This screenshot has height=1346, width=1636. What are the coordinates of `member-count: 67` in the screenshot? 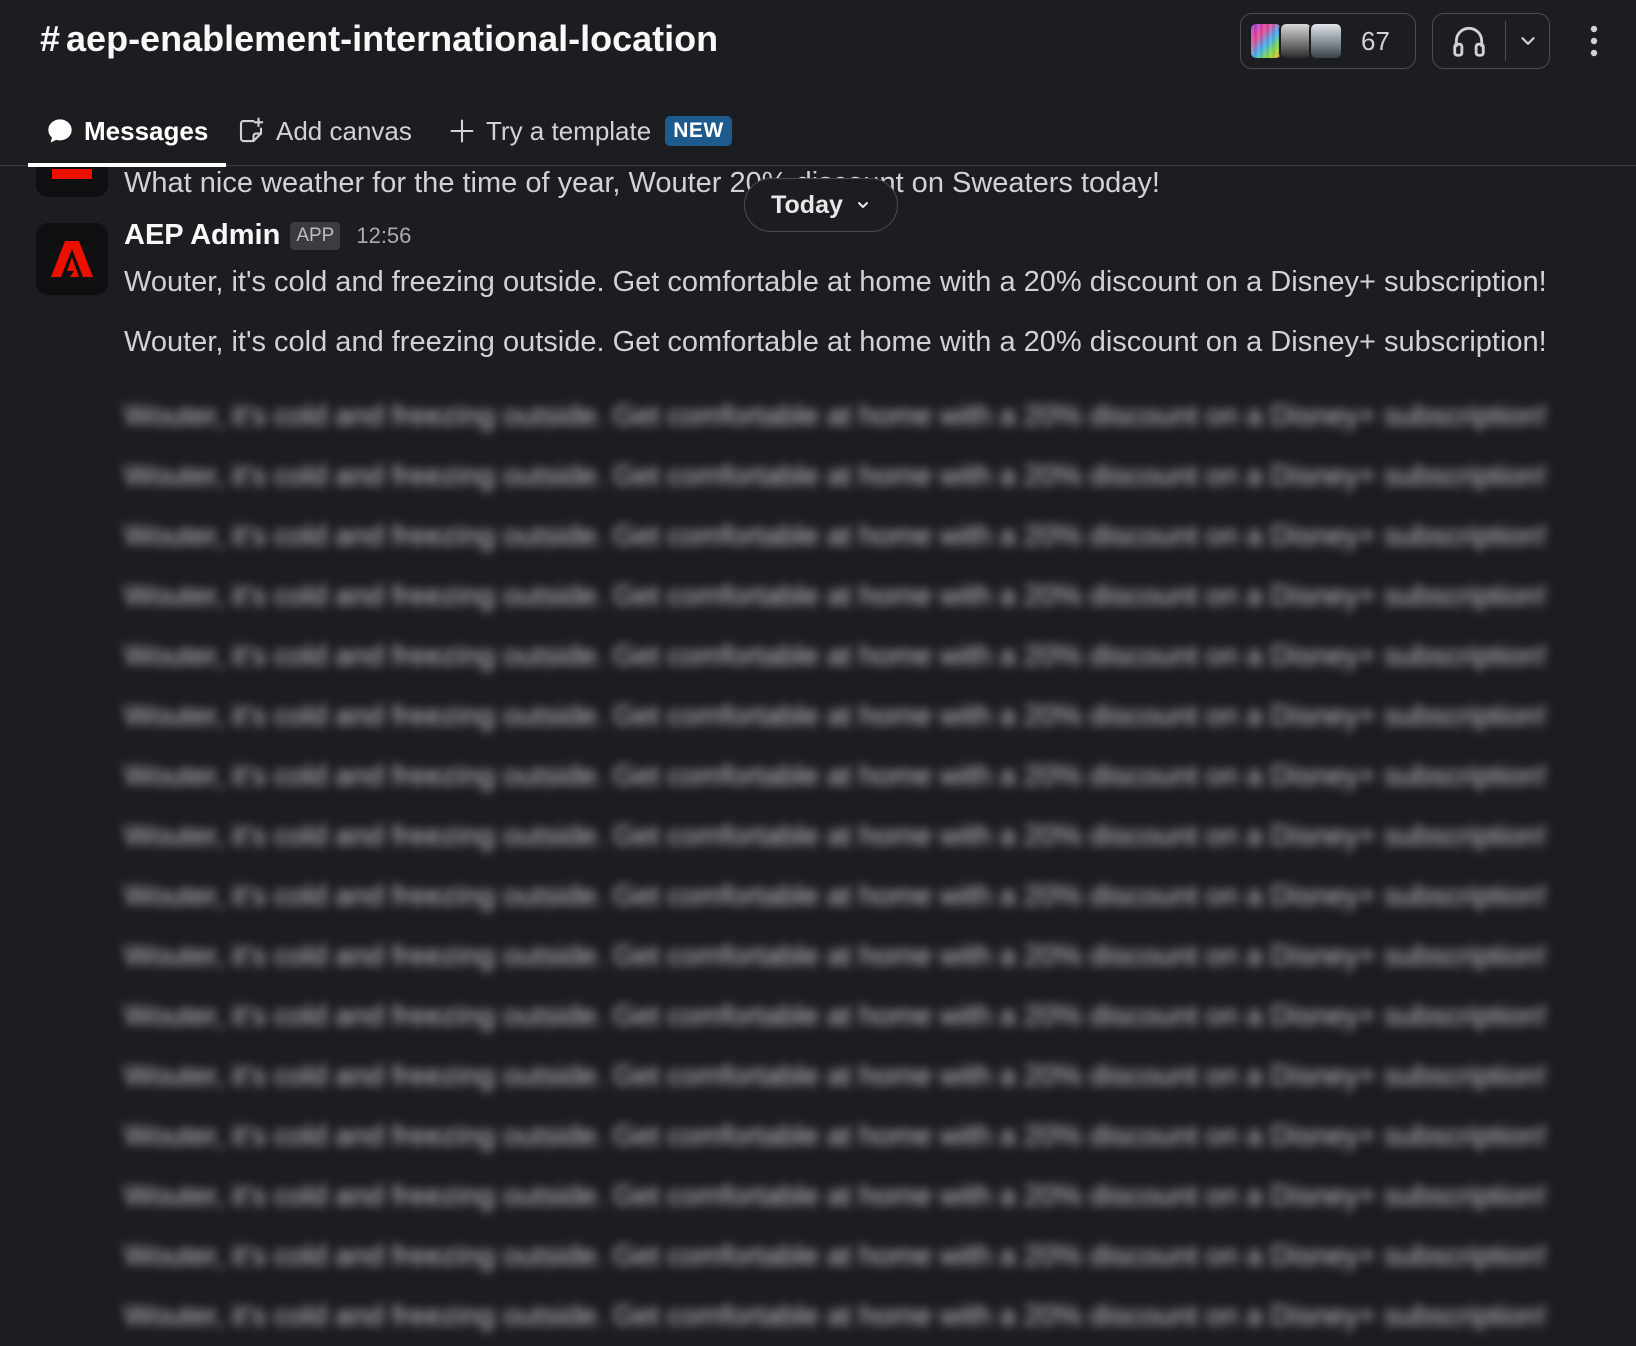 It's located at (1375, 40).